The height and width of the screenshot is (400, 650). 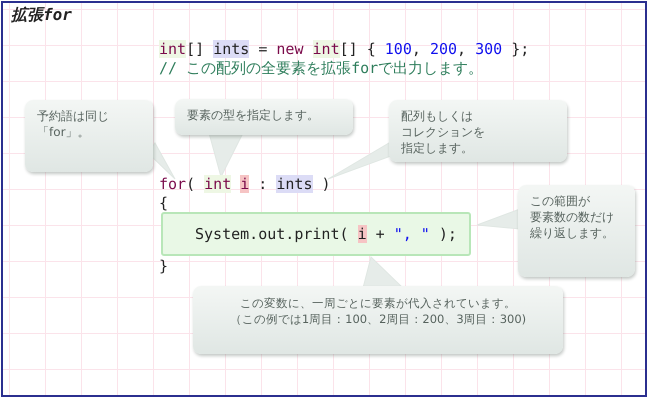 What do you see at coordinates (378, 320) in the screenshot?
I see `callout-bubble: この変数に、一周ごとに要素が代入されています。 （この例では1周目：100、2周目：200、3周目：300)` at bounding box center [378, 320].